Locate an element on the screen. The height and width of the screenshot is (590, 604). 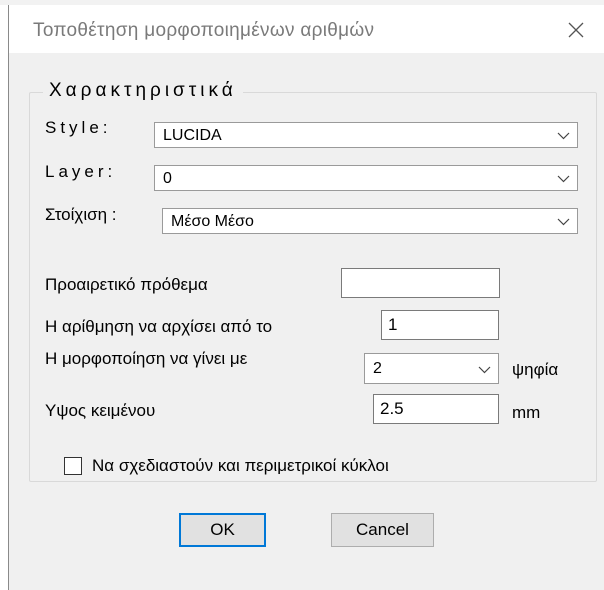
digits-combobox-value: 2 is located at coordinates (377, 368).